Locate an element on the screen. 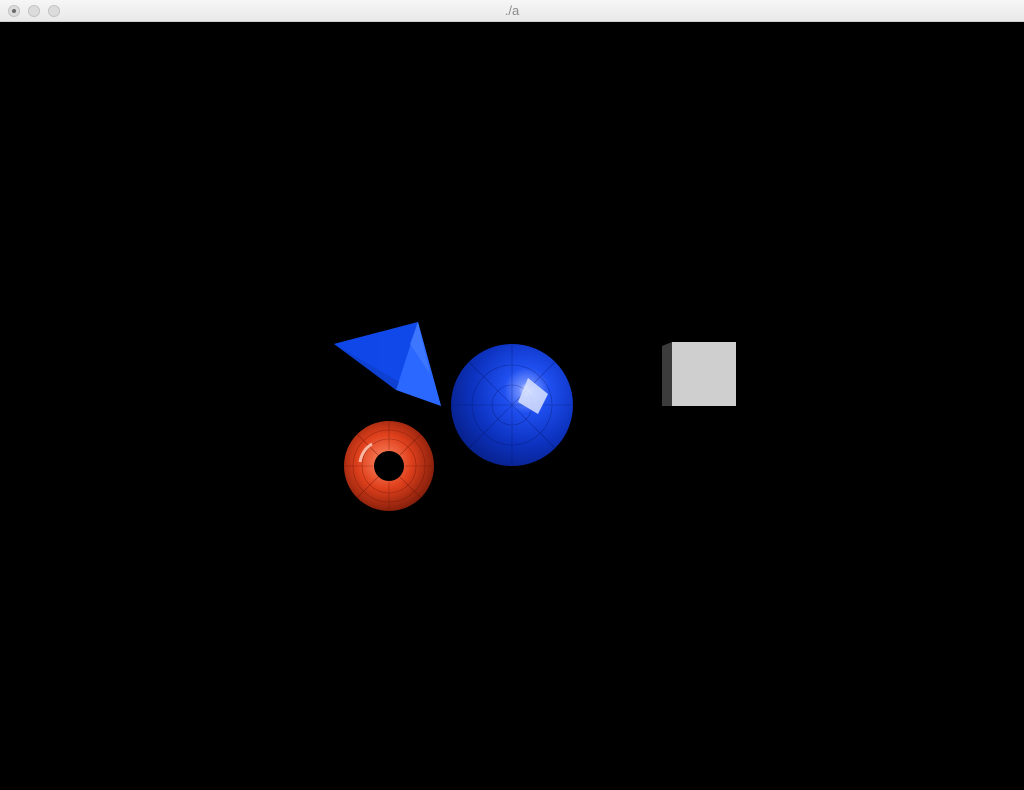 Image resolution: width=1024 pixels, height=790 pixels. sphere-object is located at coordinates (512, 405).